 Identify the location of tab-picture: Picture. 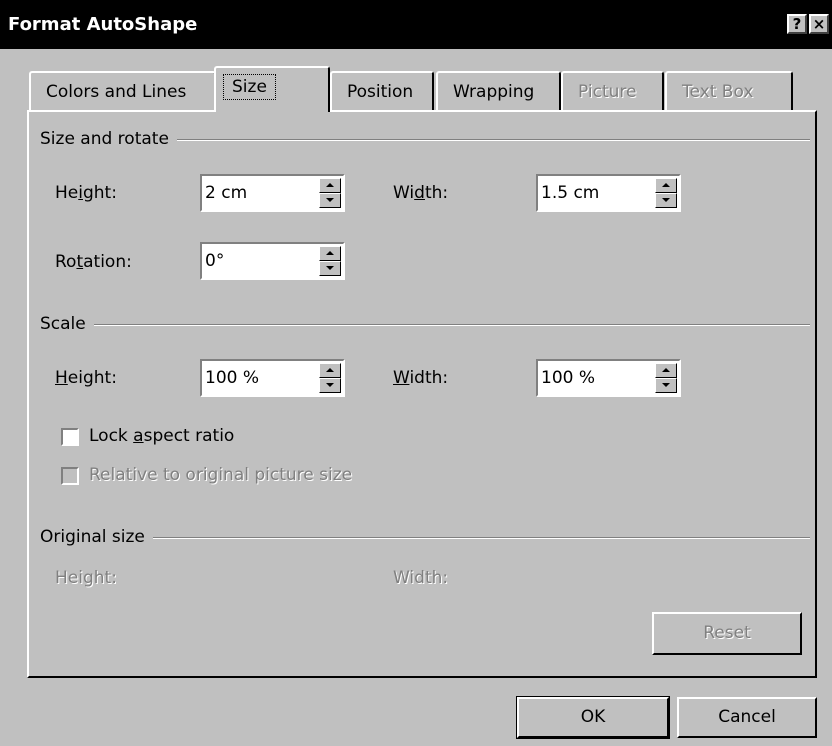
(612, 91).